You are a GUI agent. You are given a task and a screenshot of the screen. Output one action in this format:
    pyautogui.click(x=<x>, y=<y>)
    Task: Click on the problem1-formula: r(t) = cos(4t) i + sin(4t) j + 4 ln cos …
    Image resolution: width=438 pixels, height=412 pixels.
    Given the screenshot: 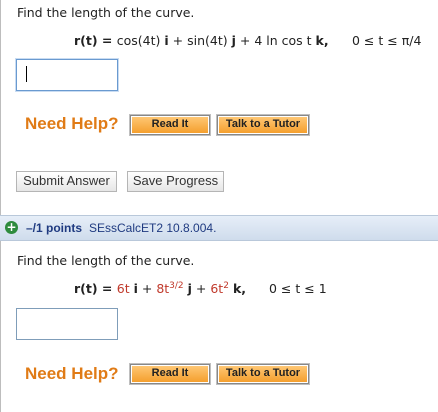 What is the action you would take?
    pyautogui.click(x=201, y=40)
    